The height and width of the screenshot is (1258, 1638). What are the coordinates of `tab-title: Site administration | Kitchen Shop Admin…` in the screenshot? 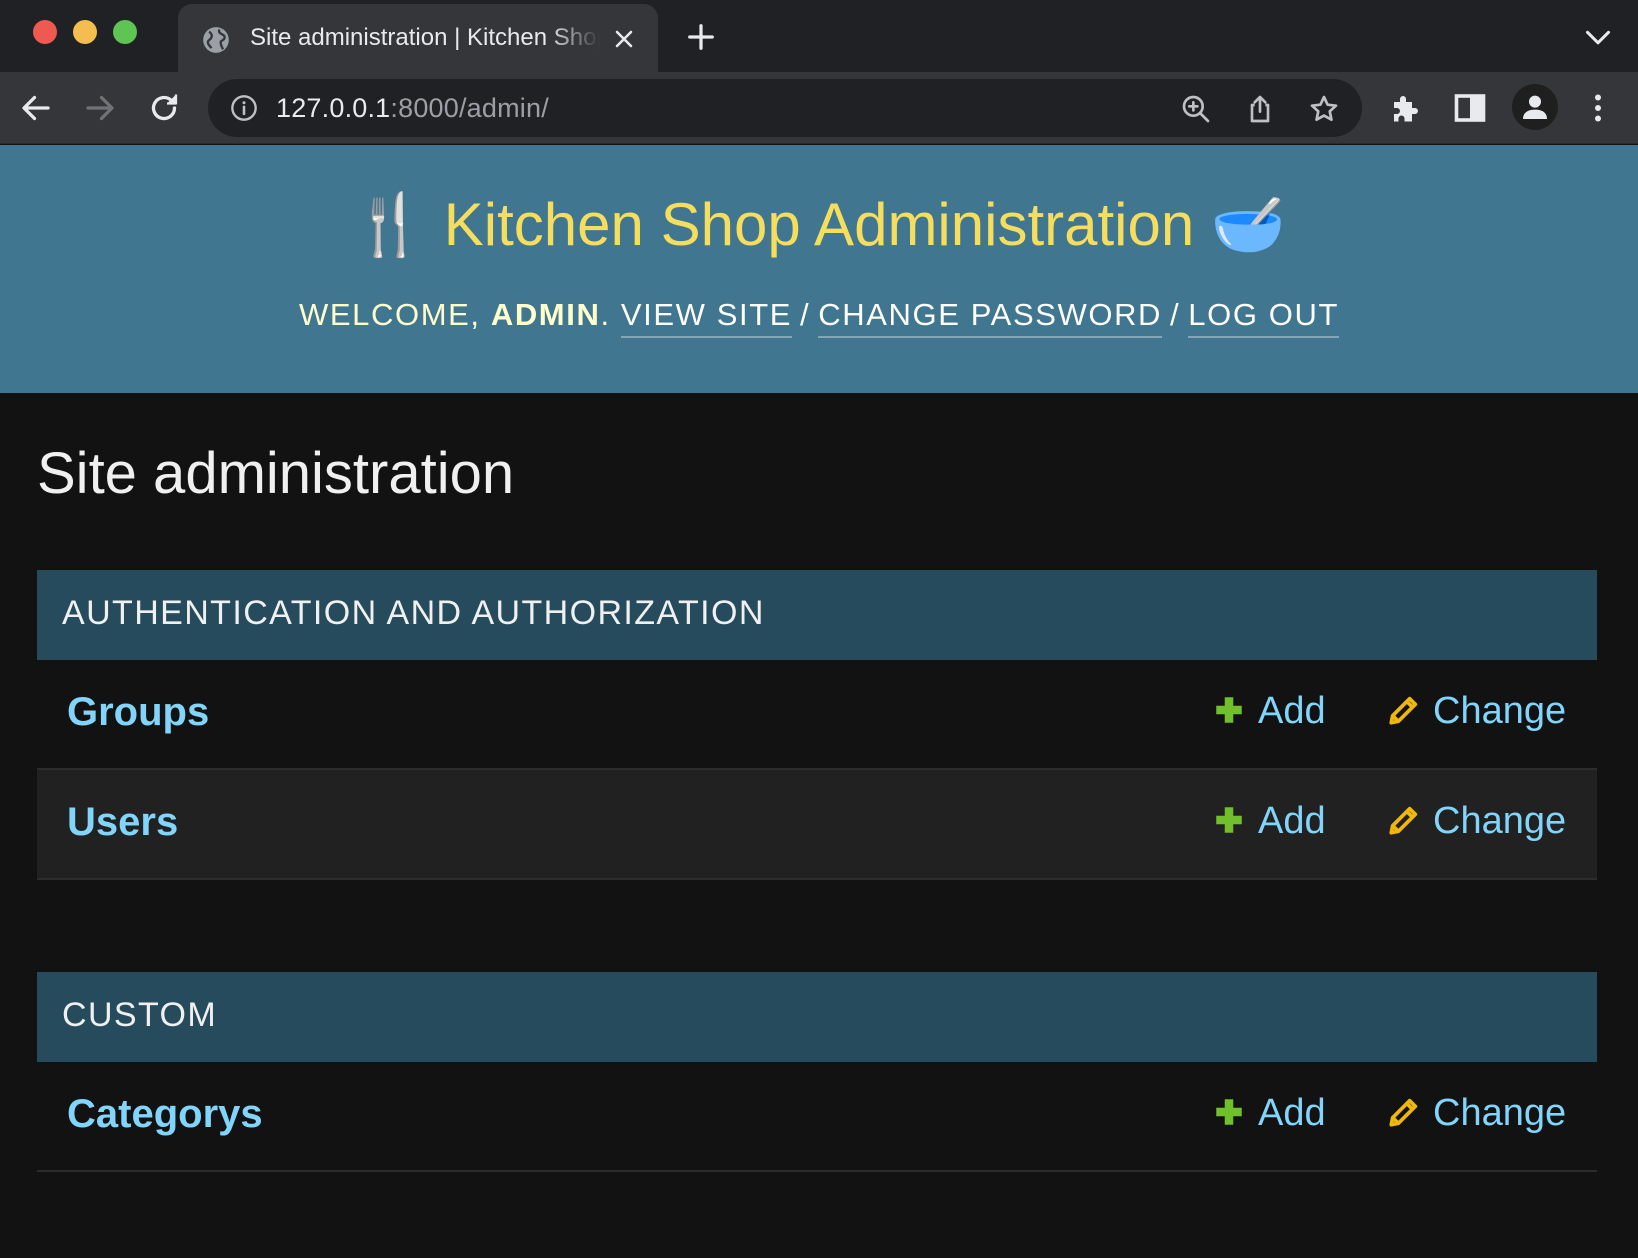 It's located at (425, 37).